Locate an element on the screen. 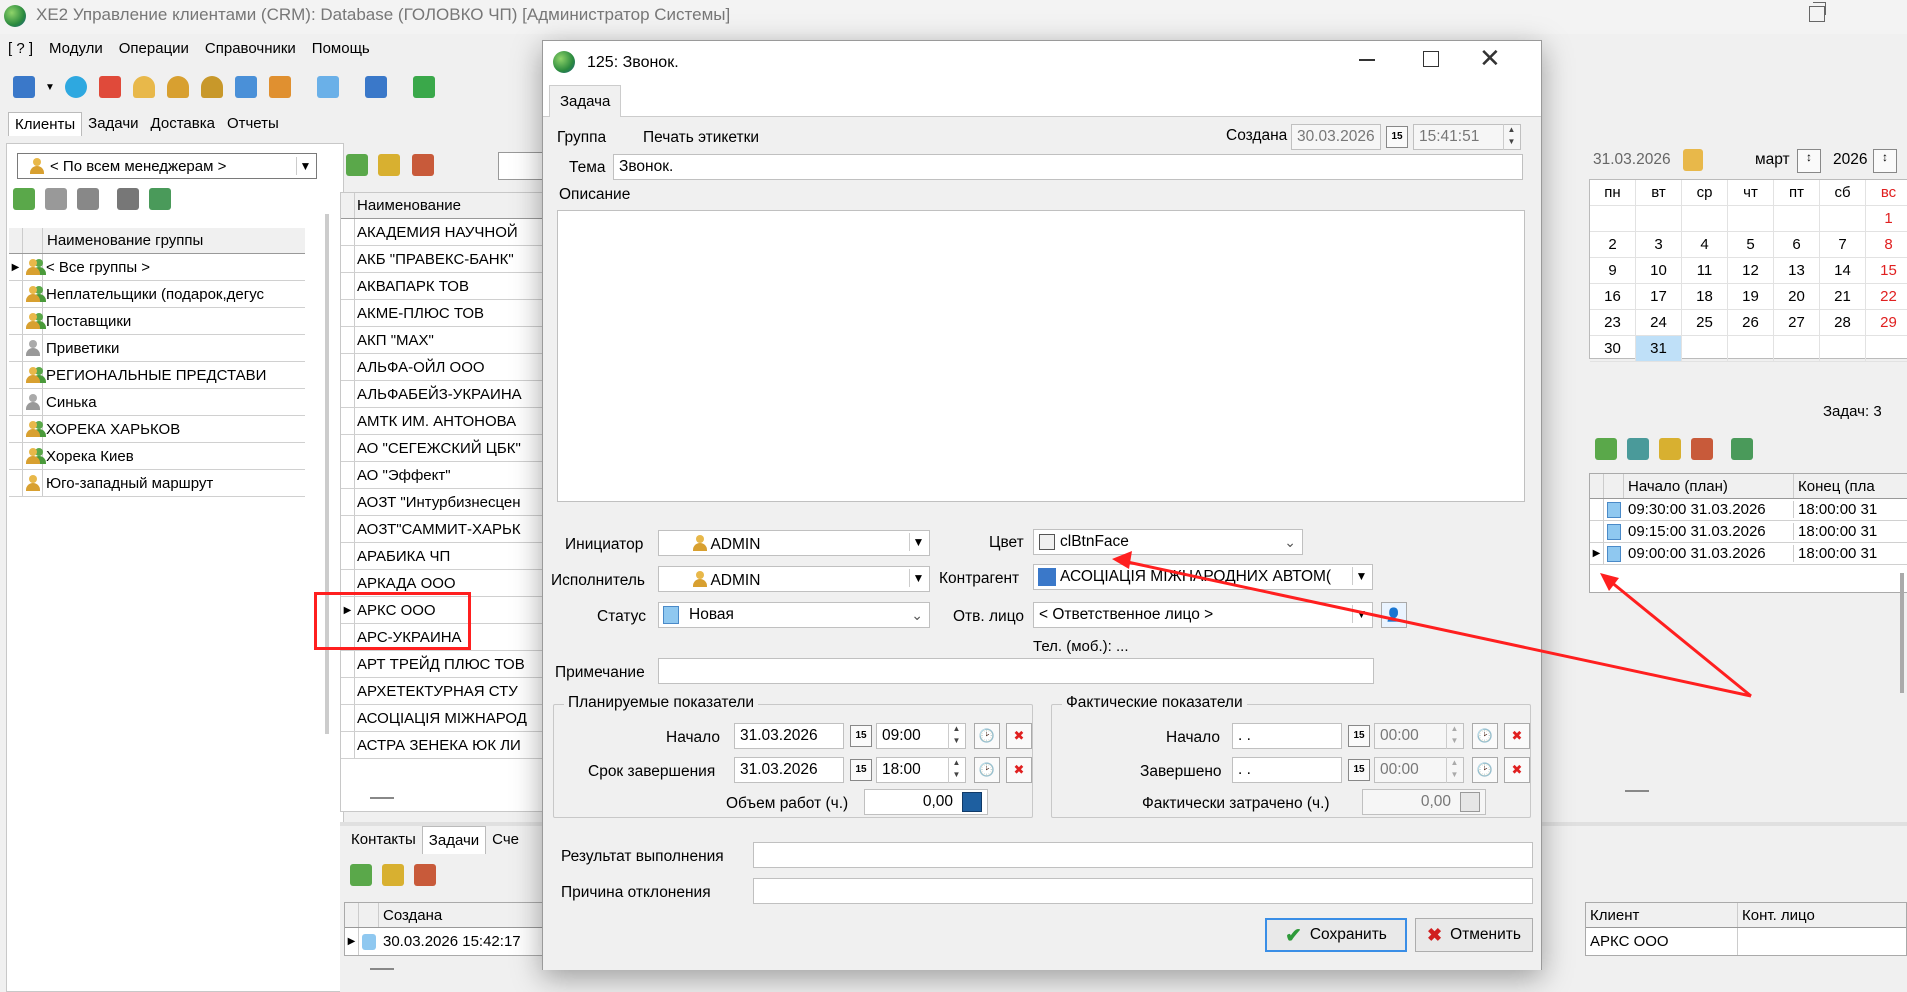 The height and width of the screenshot is (992, 1907). executor-select: ADMIN ▼ is located at coordinates (794, 579).